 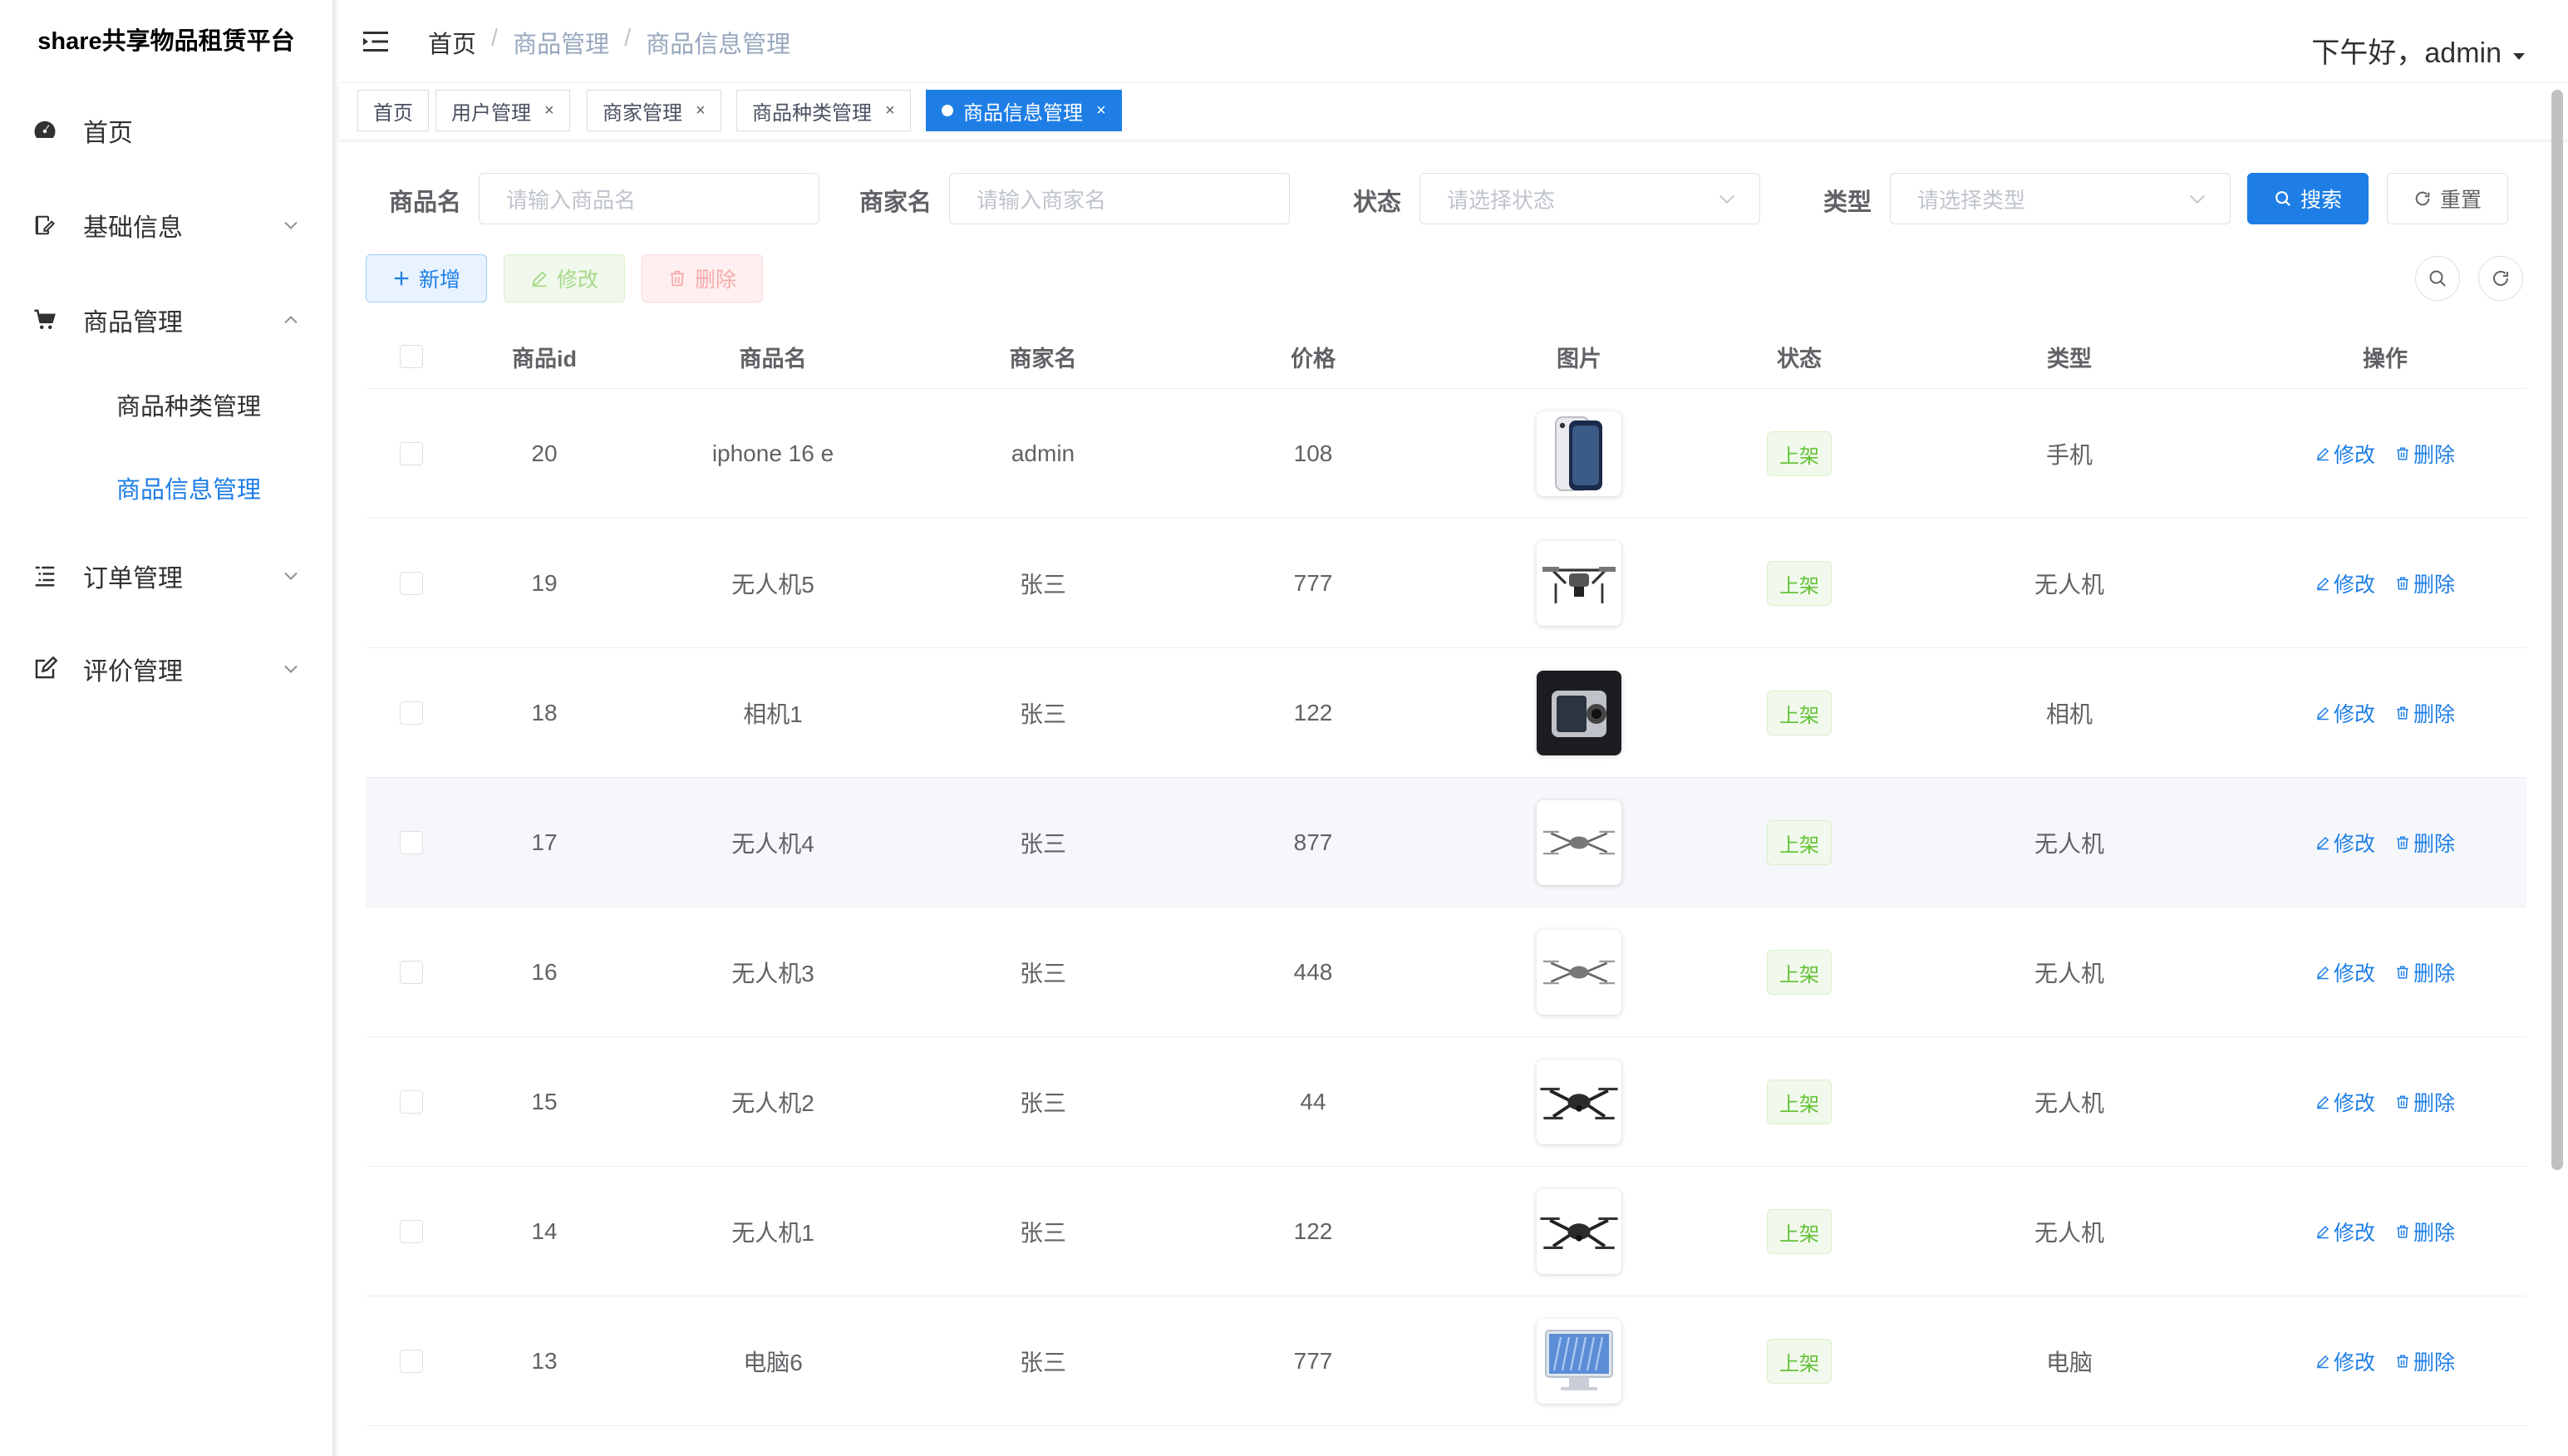 I want to click on cell-price: 122, so click(x=1313, y=1231).